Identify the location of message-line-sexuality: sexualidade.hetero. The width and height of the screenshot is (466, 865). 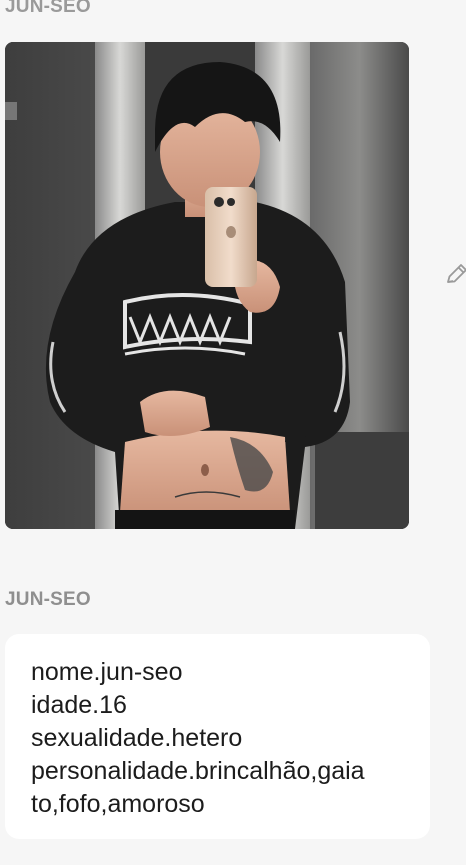
(137, 738).